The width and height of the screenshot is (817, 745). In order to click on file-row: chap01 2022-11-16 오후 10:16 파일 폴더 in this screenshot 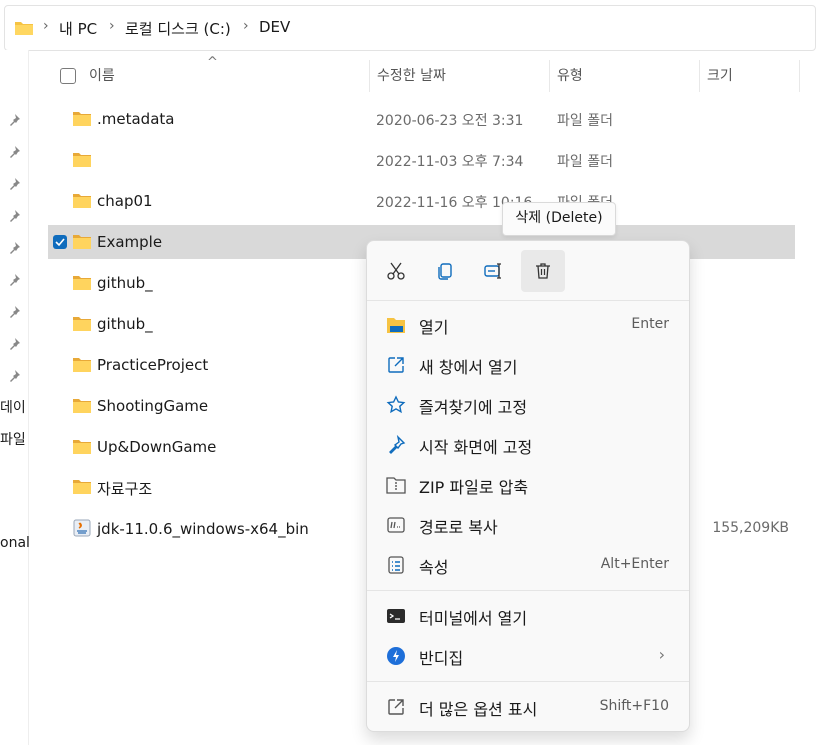, I will do `click(421, 201)`.